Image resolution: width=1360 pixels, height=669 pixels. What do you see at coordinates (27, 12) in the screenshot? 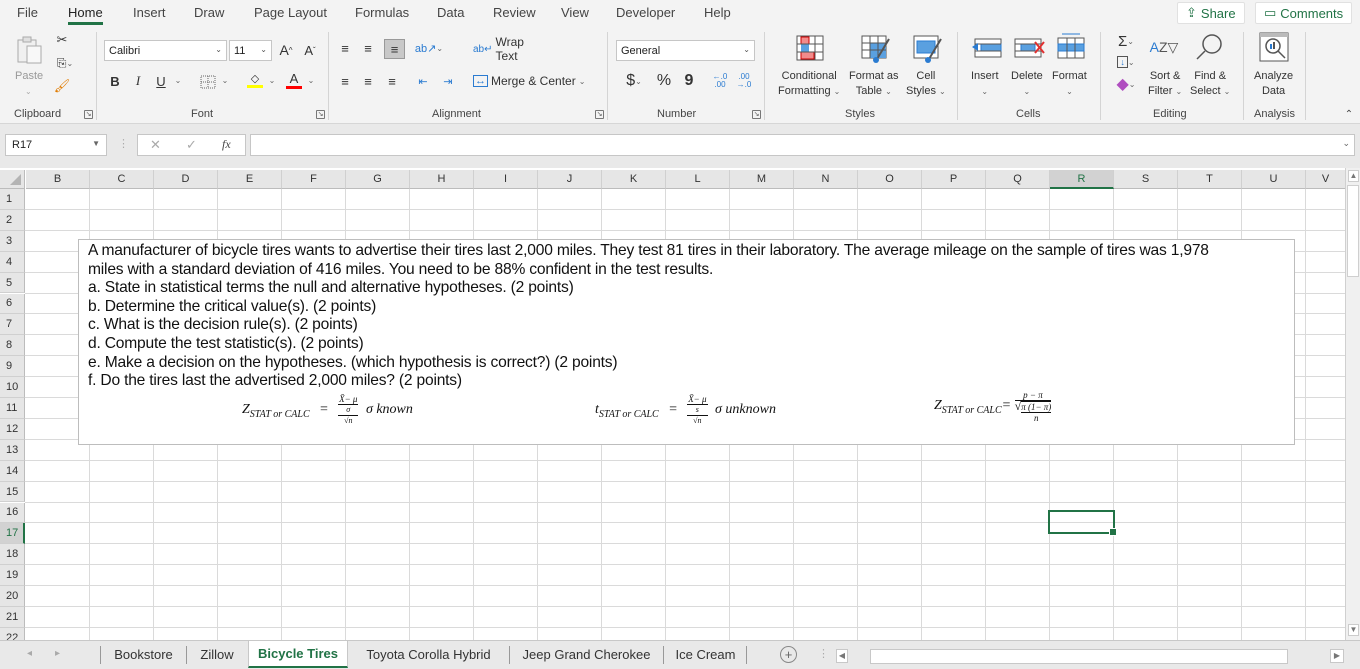
I see `tab-file: File` at bounding box center [27, 12].